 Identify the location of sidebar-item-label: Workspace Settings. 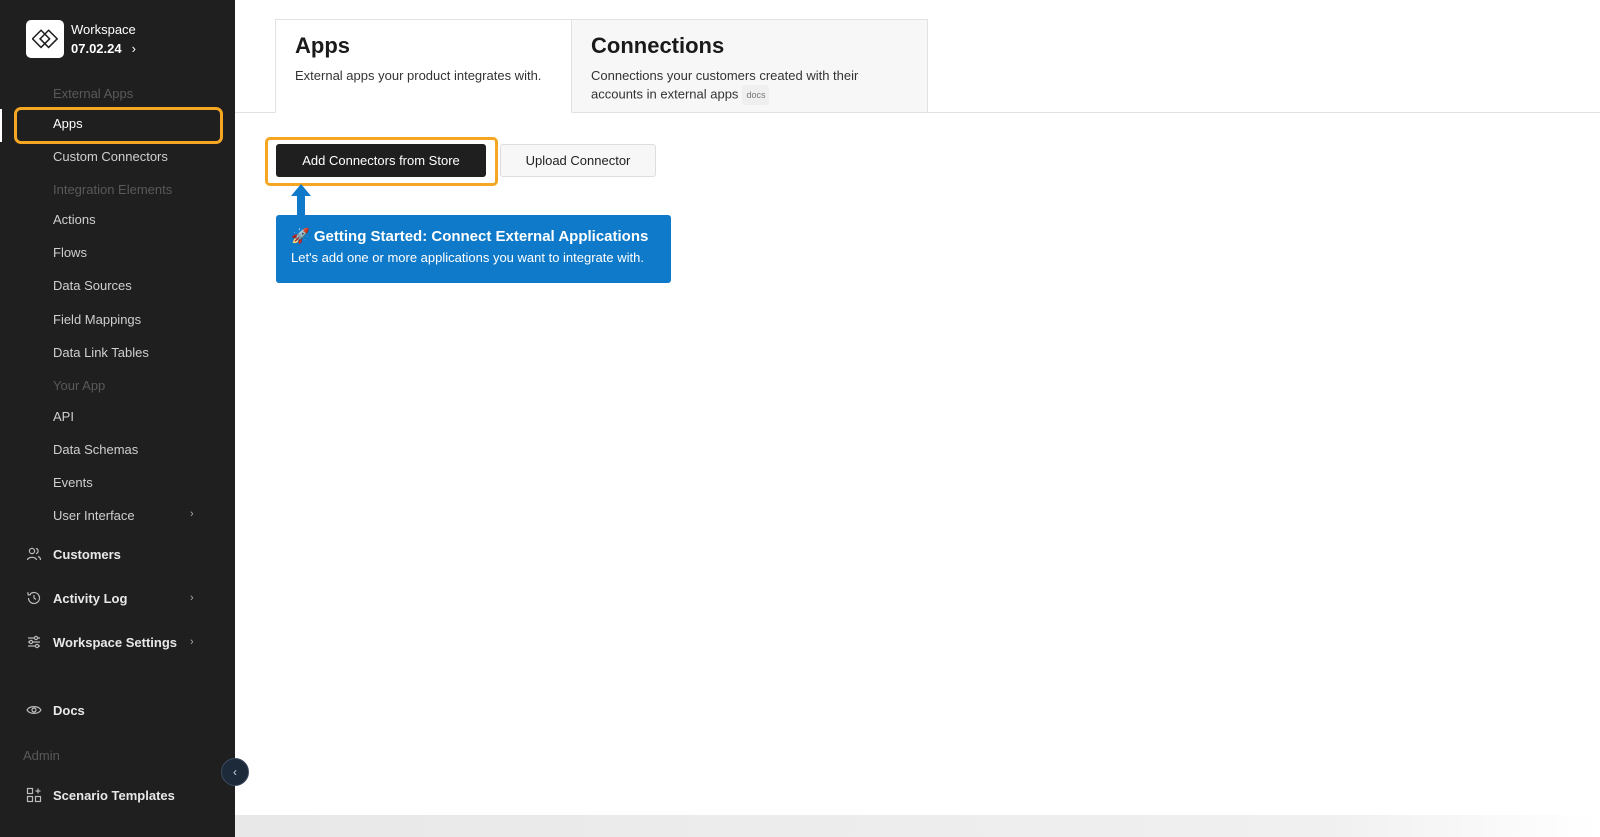
(115, 642).